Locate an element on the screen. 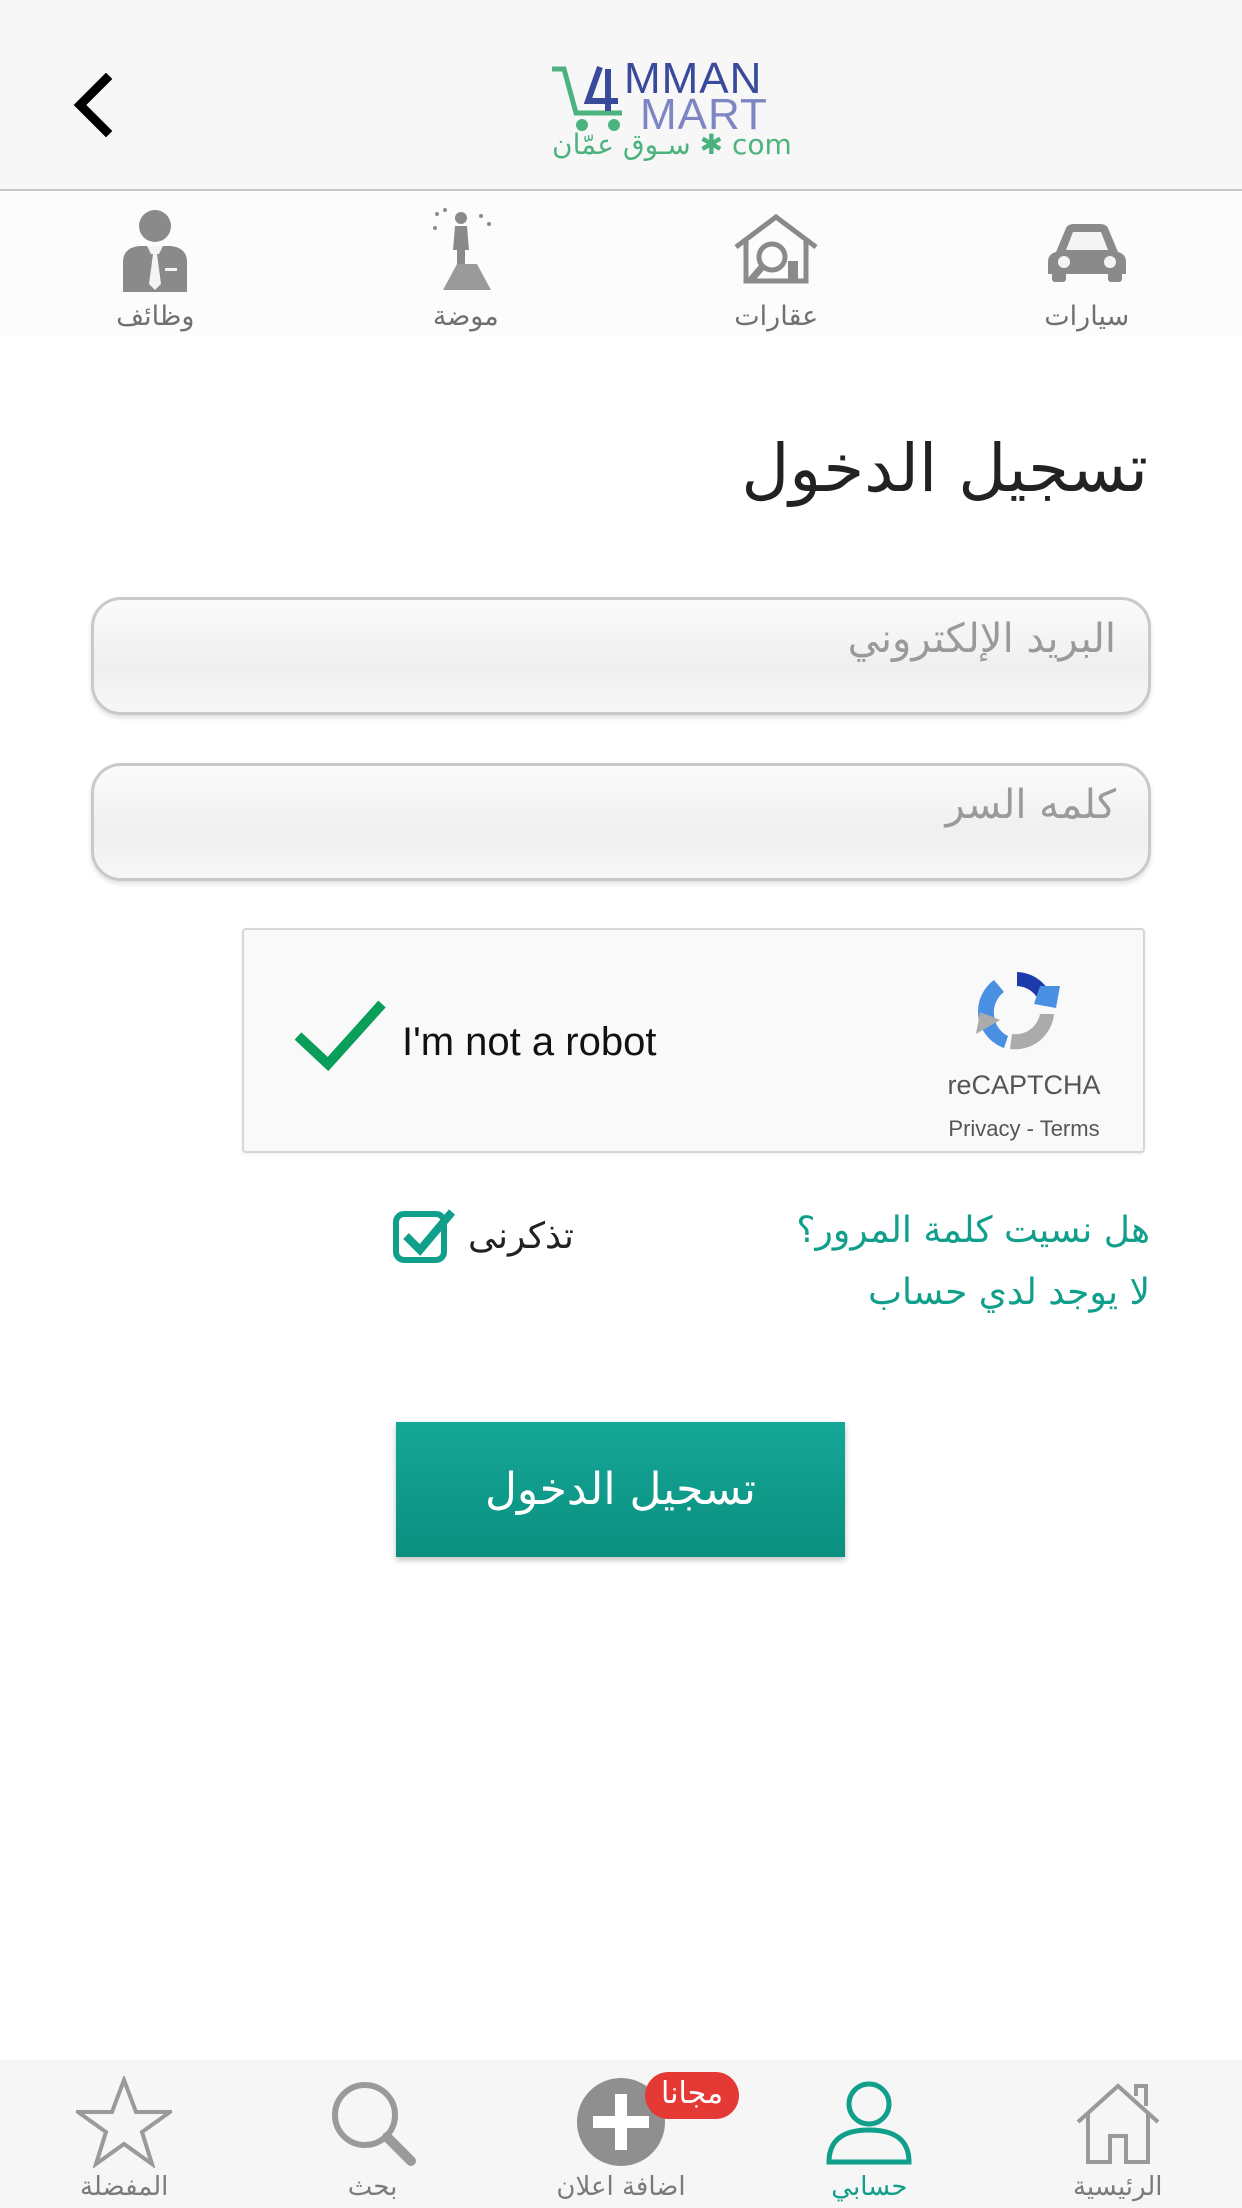 This screenshot has height=2208, width=1242. nav-search: بحث is located at coordinates (373, 2134).